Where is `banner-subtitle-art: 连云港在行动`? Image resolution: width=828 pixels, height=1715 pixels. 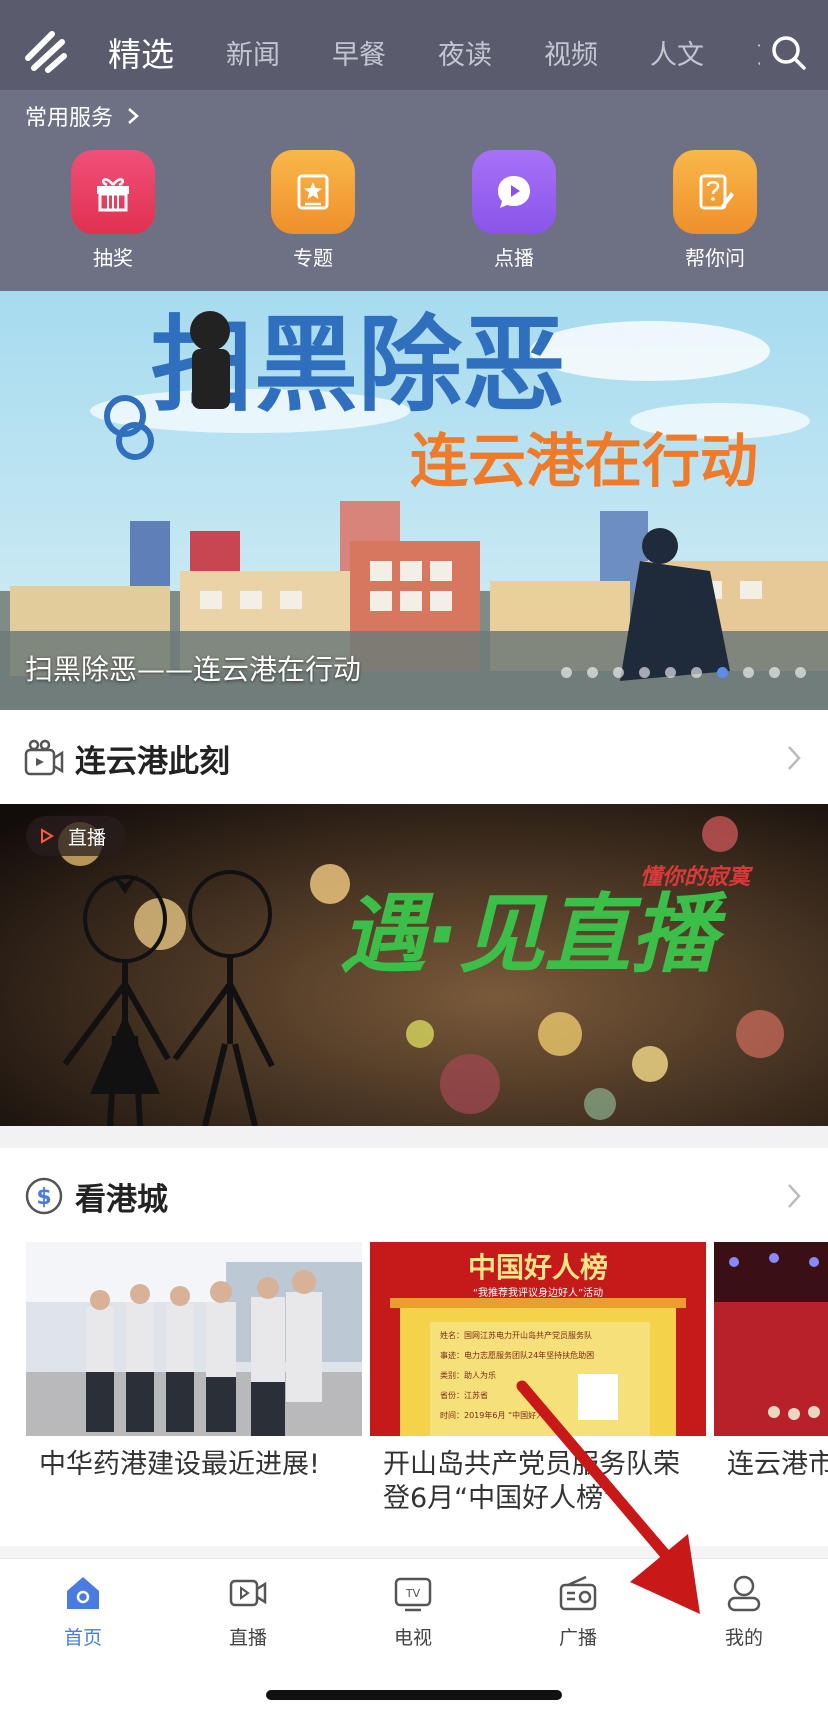 banner-subtitle-art: 连云港在行动 is located at coordinates (584, 461).